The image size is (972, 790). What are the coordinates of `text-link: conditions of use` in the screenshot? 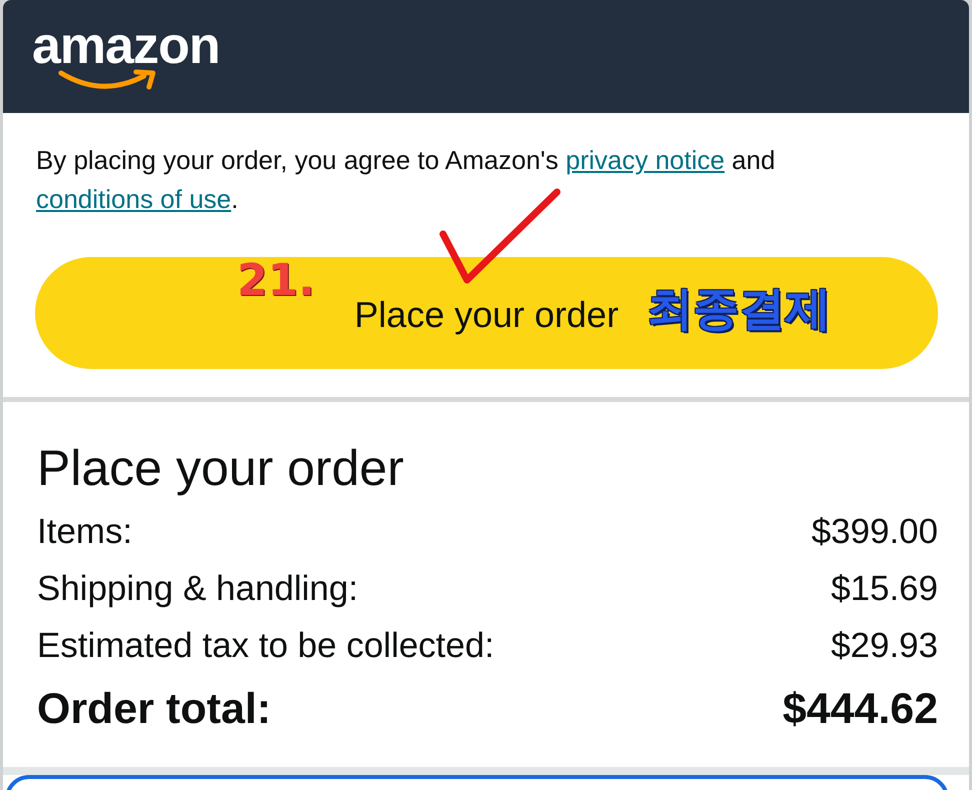 It's located at (134, 199).